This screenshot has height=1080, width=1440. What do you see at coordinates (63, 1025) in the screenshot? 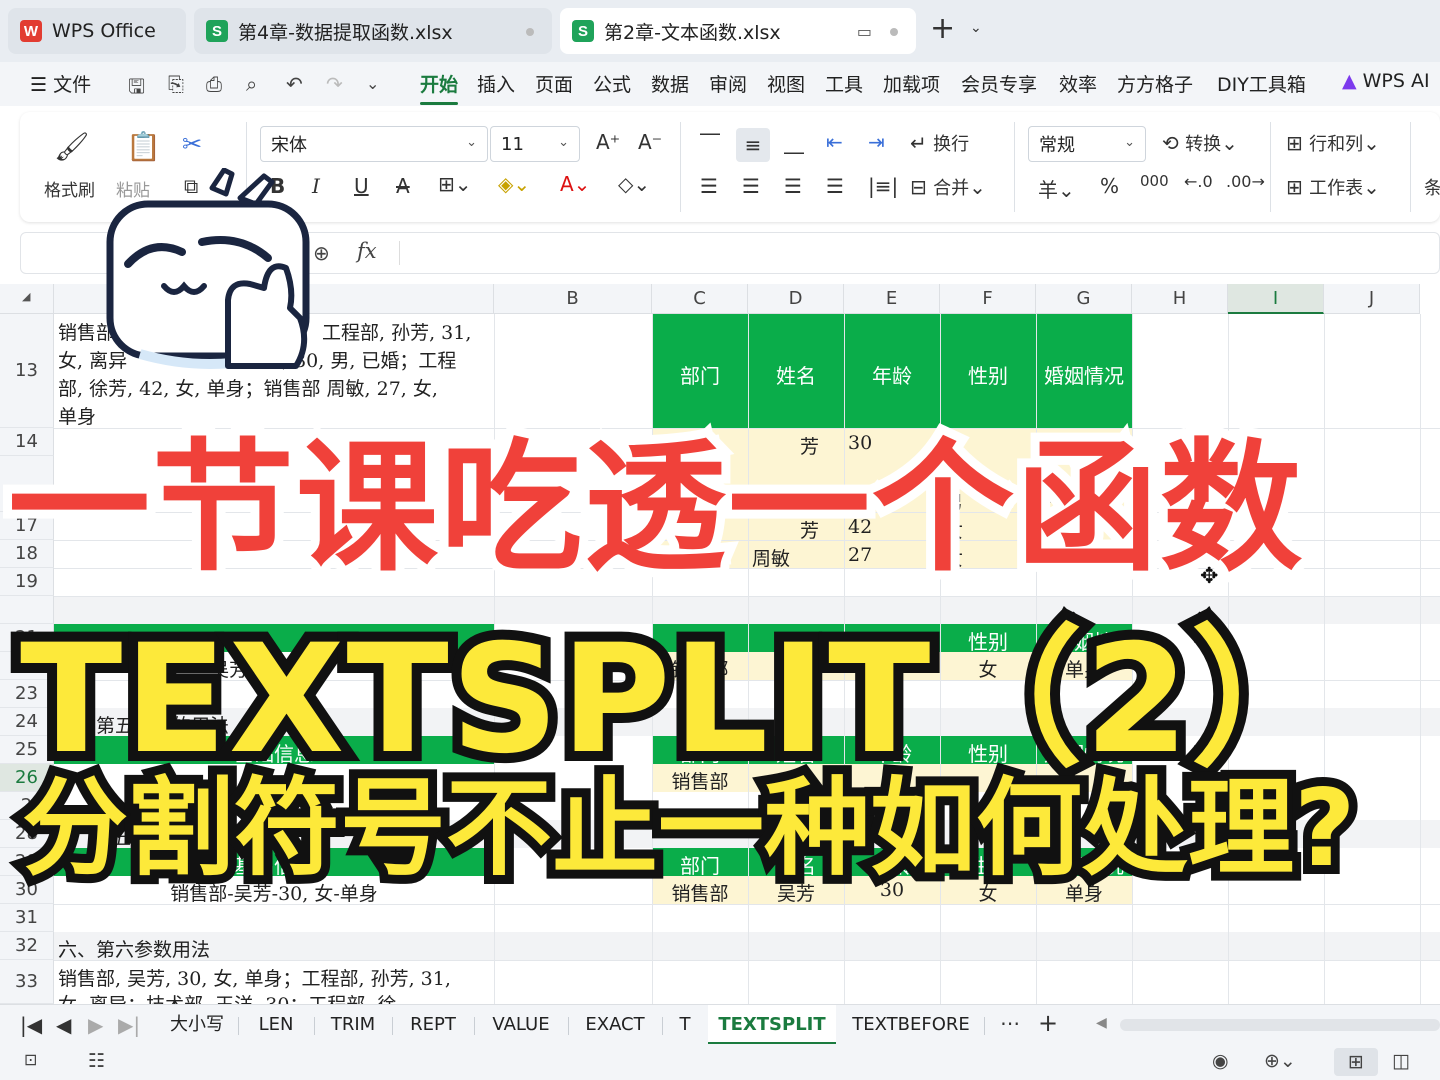
I see `prev-sheet-icon: ◀` at bounding box center [63, 1025].